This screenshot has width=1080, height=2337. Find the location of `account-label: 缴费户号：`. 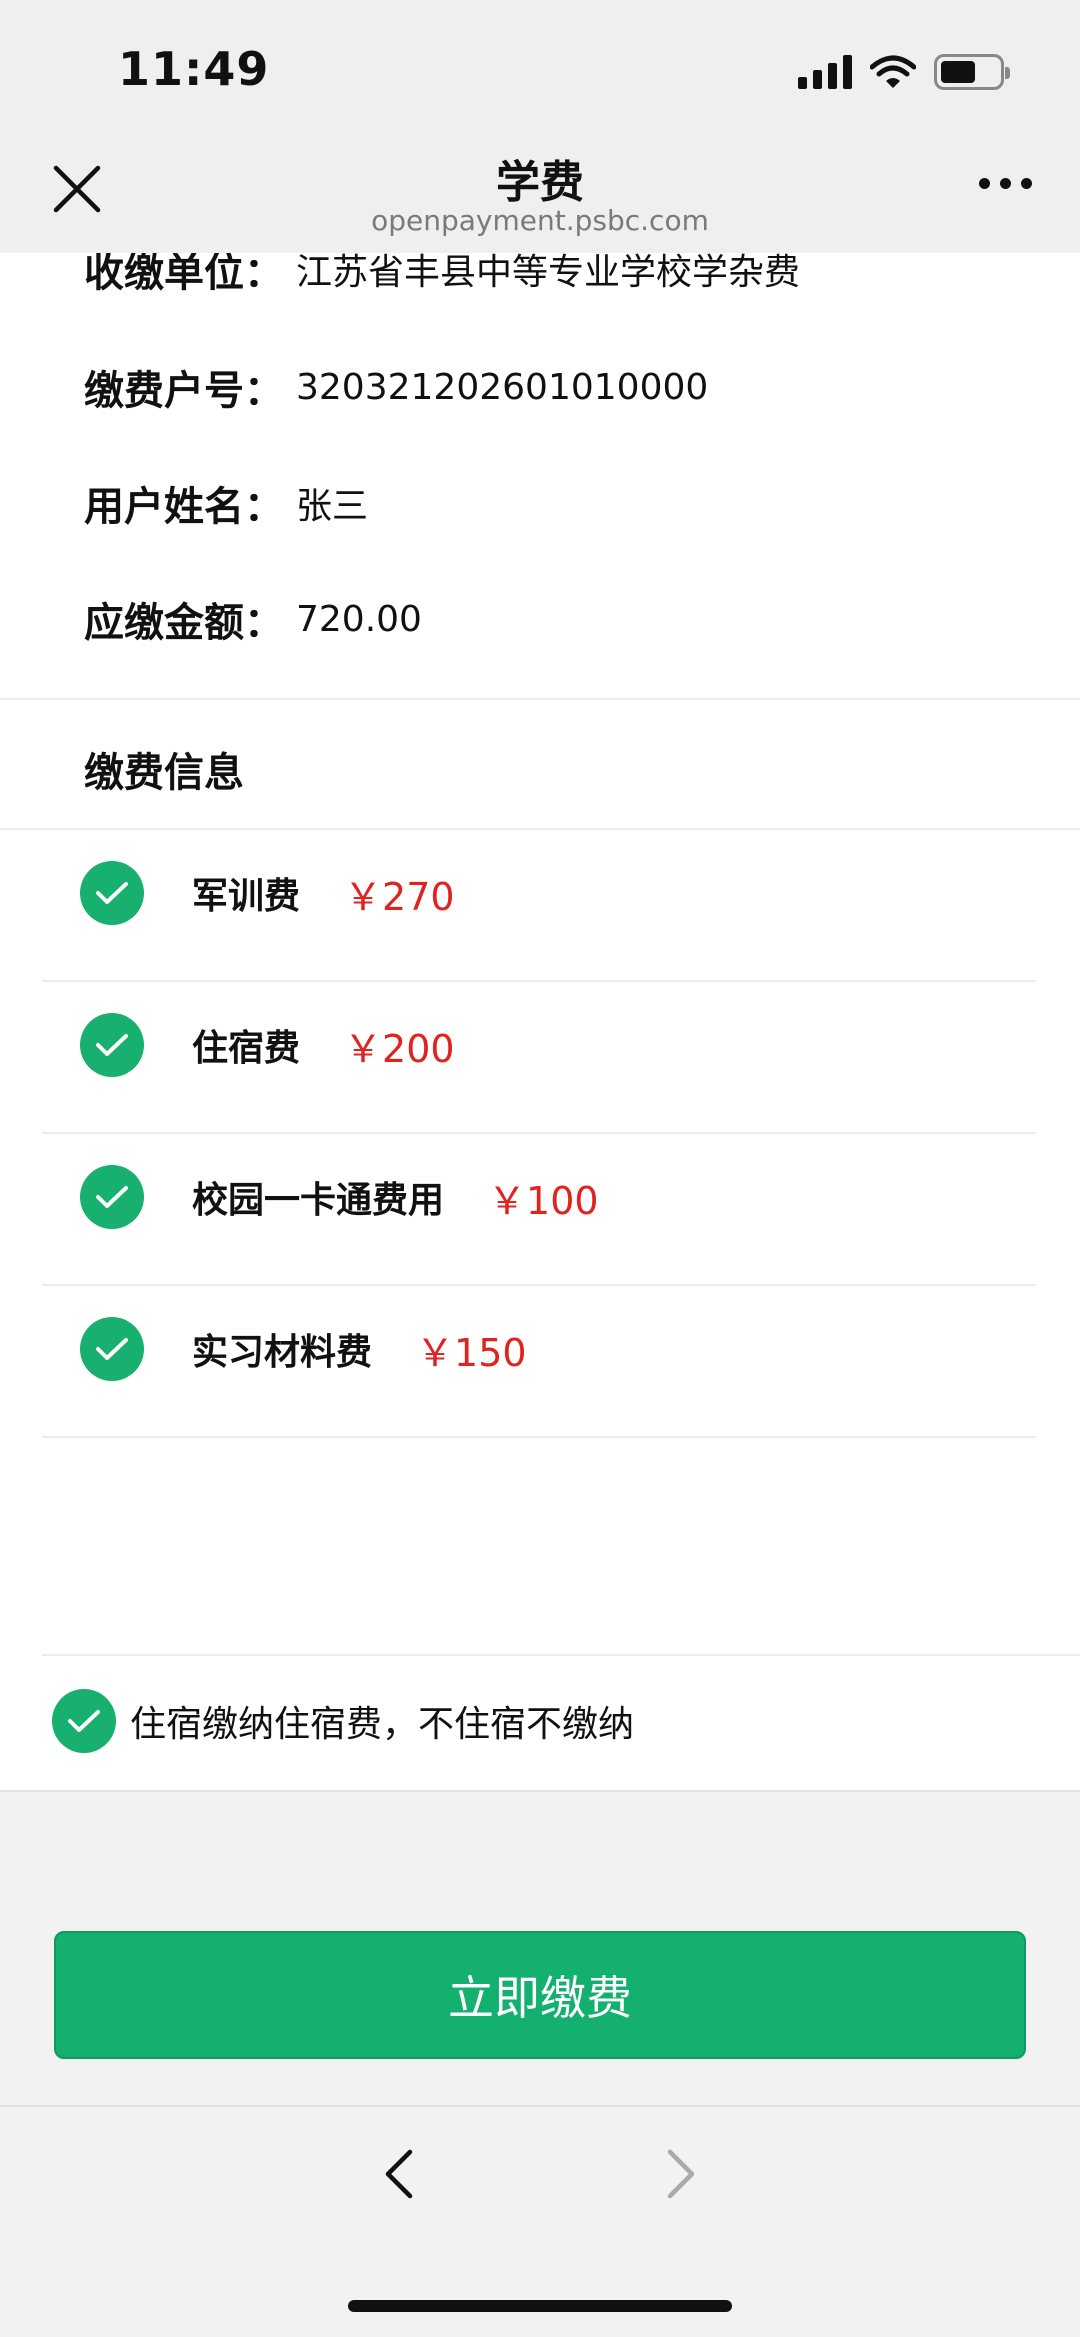

account-label: 缴费户号： is located at coordinates (184, 391).